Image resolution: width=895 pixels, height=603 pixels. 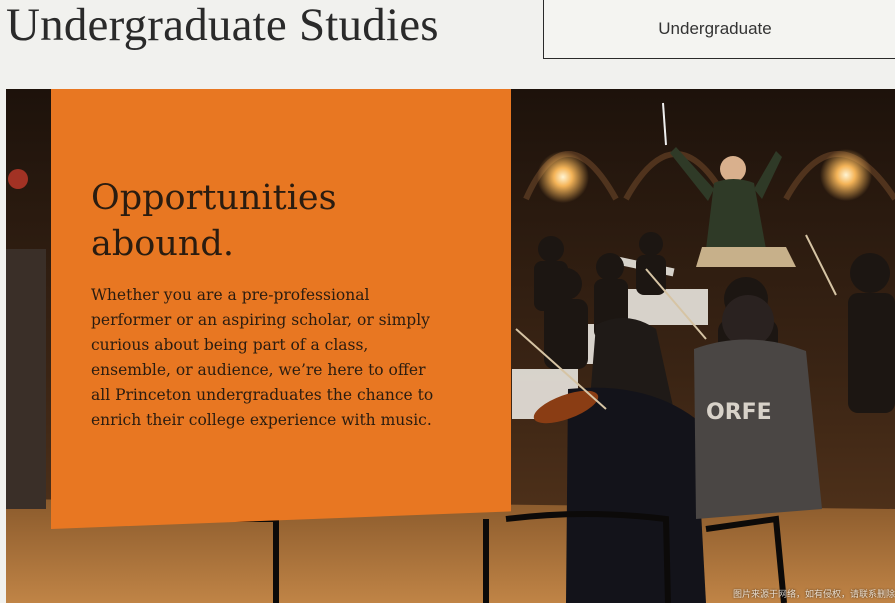 I want to click on page-title: Undergraduate Studies, so click(x=222, y=25).